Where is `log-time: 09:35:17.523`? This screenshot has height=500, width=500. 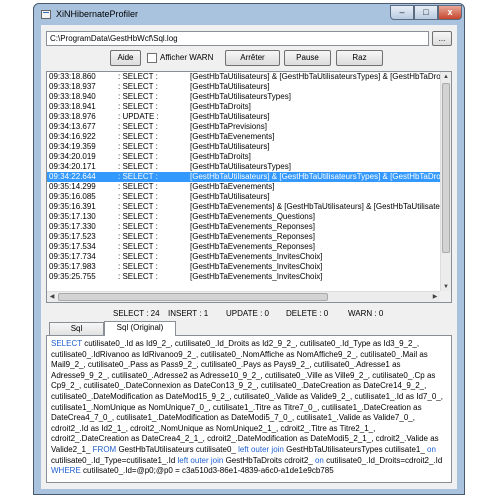 log-time: 09:35:17.523 is located at coordinates (72, 236).